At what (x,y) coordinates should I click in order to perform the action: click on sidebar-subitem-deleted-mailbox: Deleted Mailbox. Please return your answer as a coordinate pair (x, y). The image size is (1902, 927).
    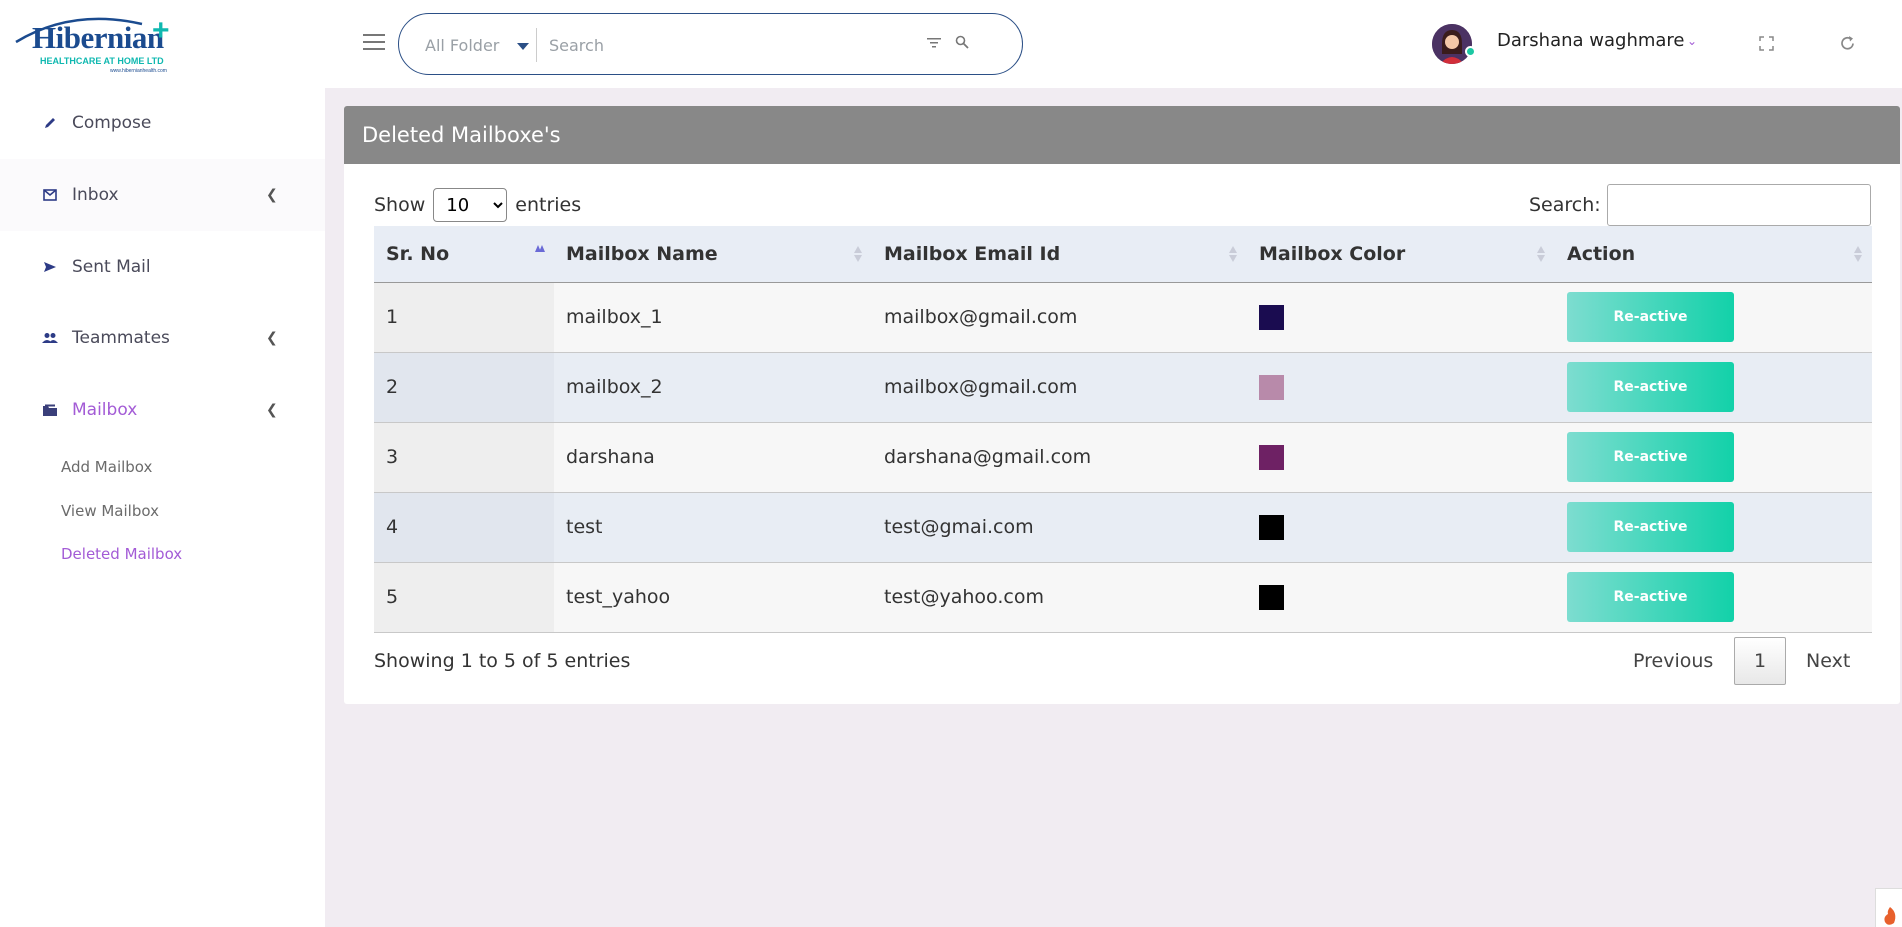
    Looking at the image, I should click on (121, 554).